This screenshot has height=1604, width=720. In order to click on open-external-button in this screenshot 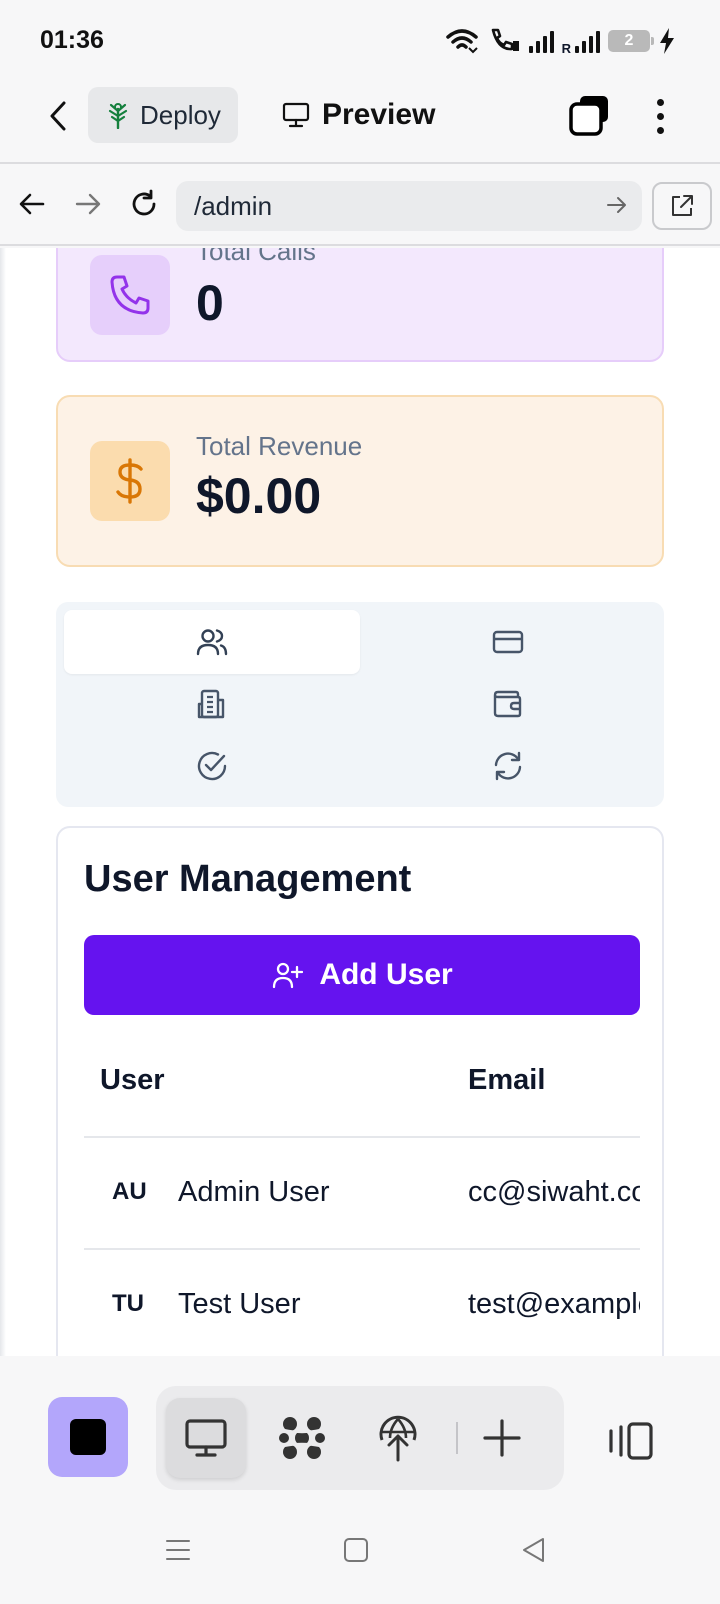, I will do `click(682, 206)`.